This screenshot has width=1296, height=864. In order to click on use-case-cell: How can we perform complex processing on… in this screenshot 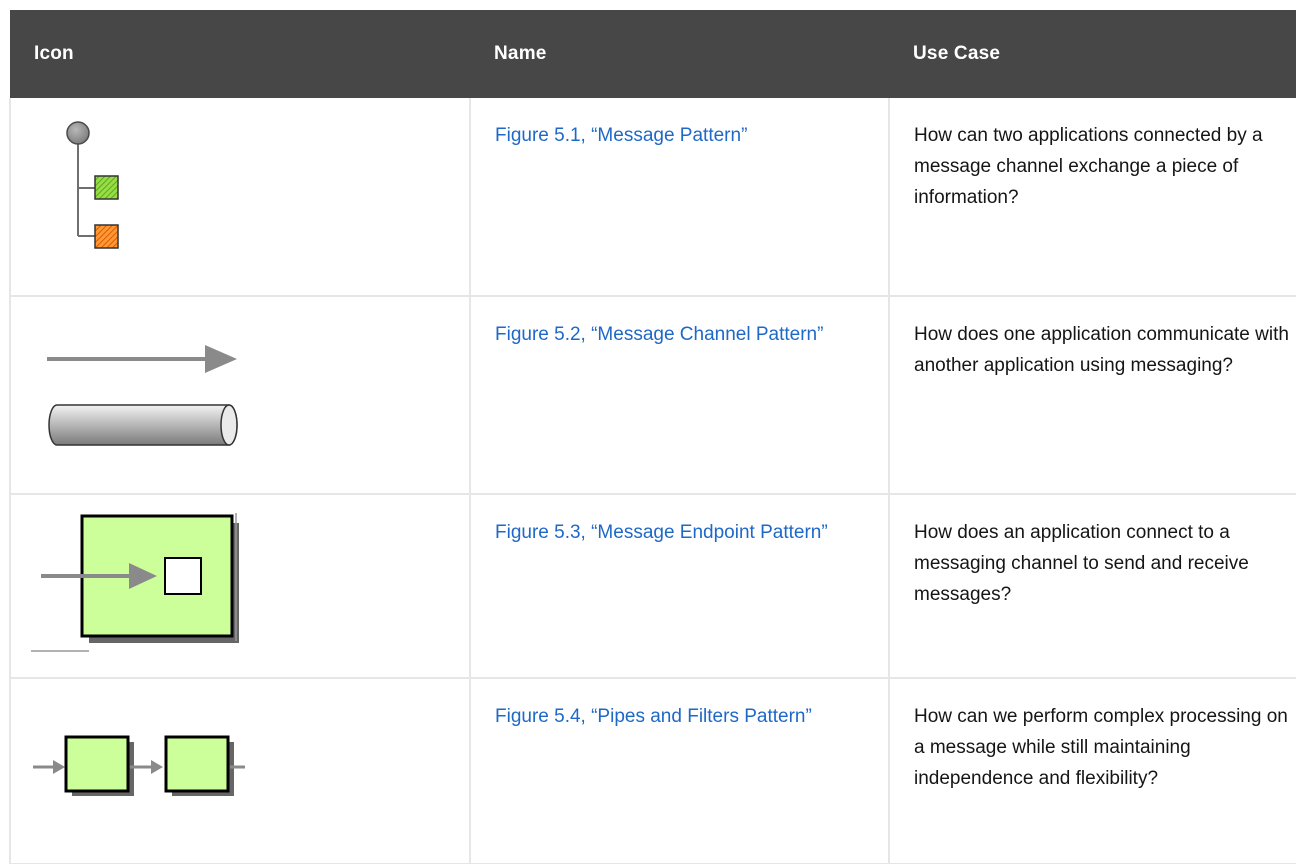, I will do `click(1092, 771)`.